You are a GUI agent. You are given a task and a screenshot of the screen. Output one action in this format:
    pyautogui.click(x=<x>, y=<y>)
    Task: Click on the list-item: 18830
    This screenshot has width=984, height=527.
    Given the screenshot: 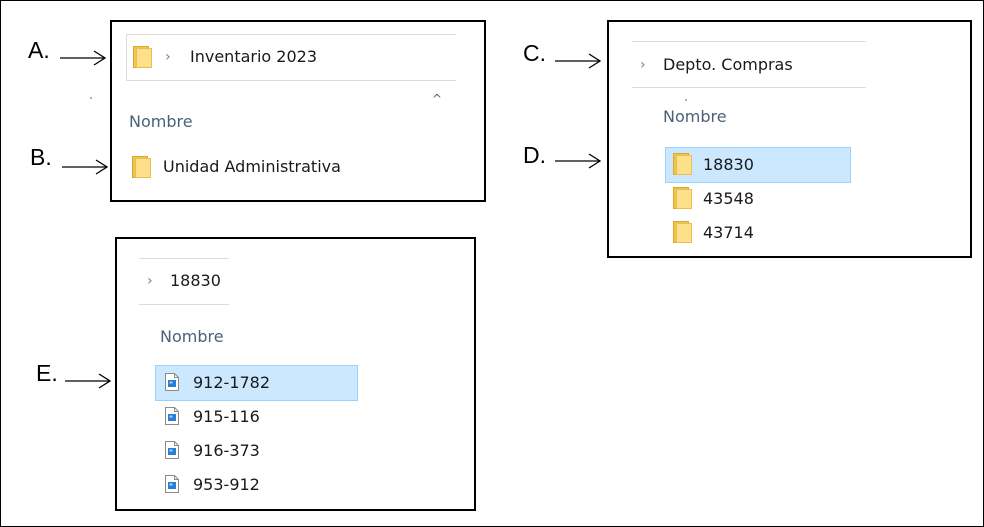 What is the action you would take?
    pyautogui.click(x=759, y=165)
    